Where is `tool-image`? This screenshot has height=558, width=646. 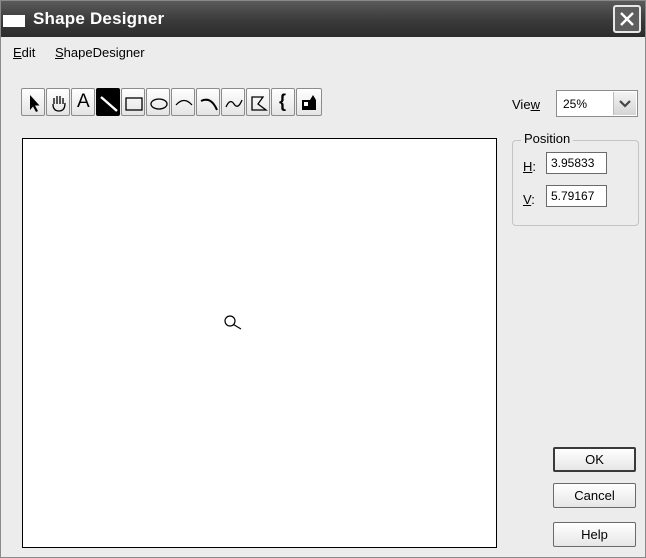
tool-image is located at coordinates (309, 102).